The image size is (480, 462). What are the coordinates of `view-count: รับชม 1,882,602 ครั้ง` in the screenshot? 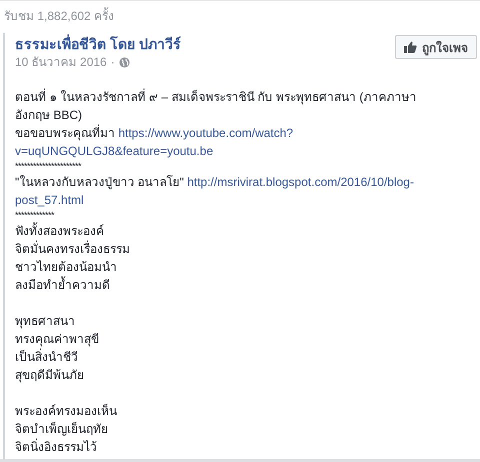 It's located at (59, 15).